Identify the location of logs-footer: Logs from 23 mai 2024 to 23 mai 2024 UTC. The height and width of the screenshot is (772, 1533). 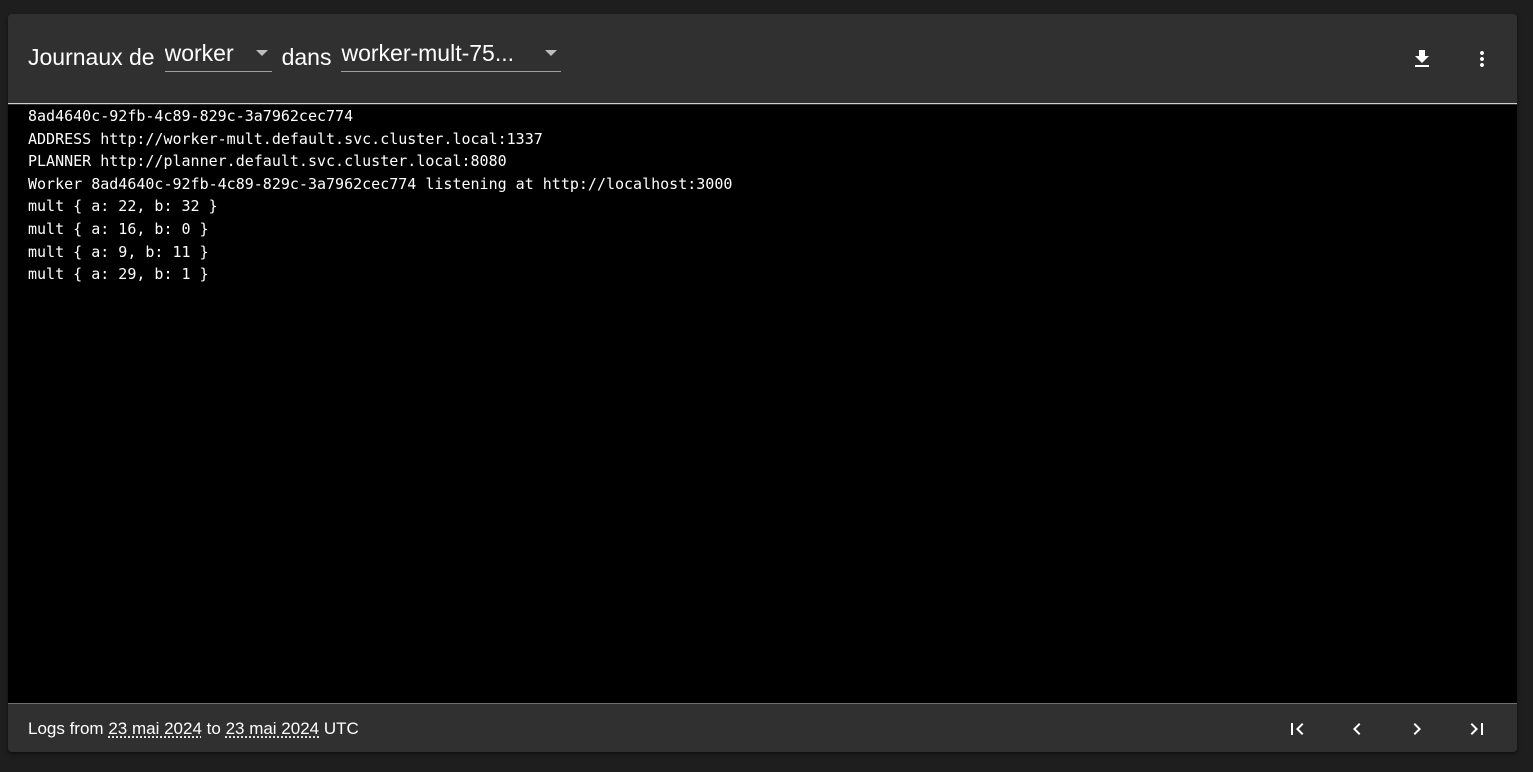
(762, 728).